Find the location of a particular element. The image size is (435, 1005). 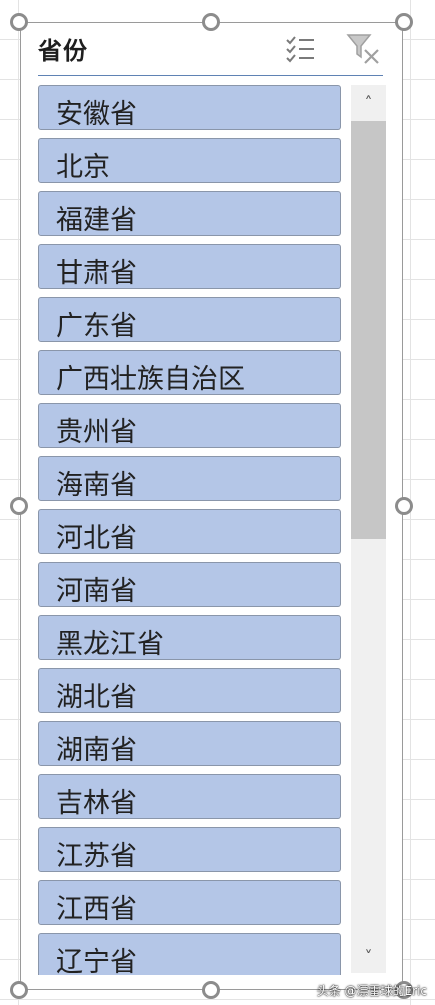

slicer-item-label: 江苏省 is located at coordinates (96, 856).